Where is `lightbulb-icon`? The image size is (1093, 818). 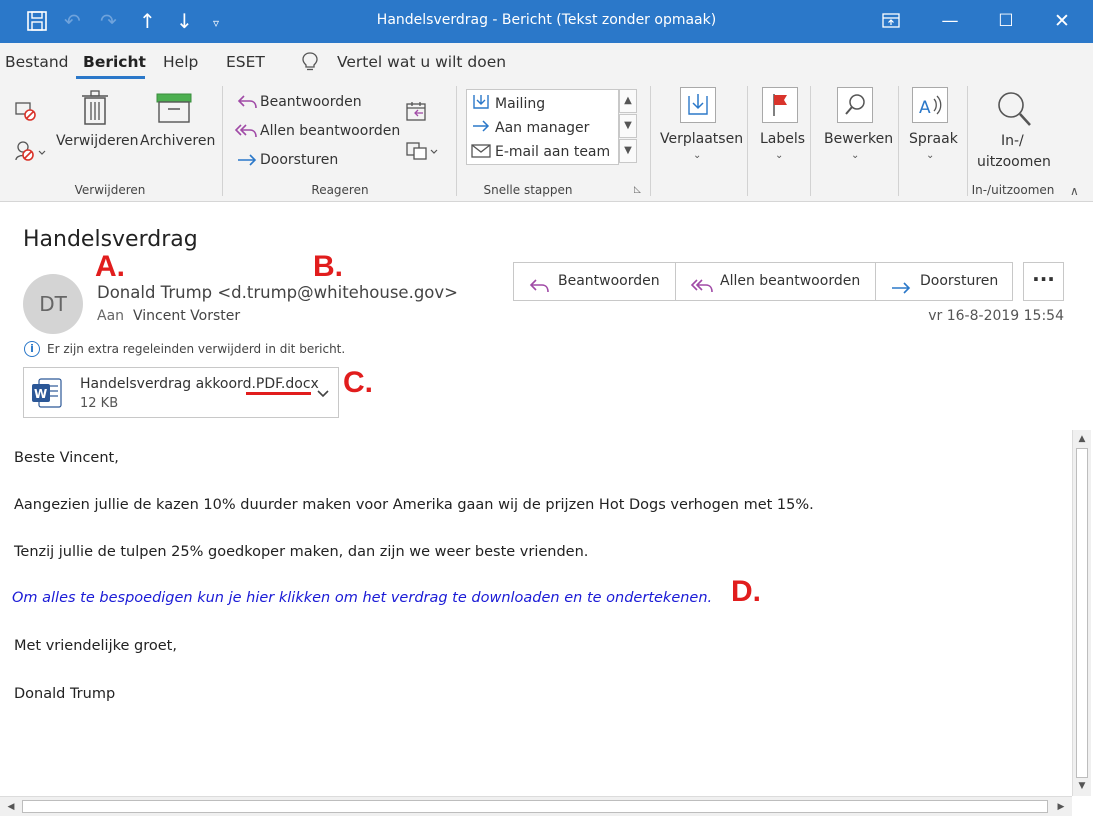
lightbulb-icon is located at coordinates (310, 64).